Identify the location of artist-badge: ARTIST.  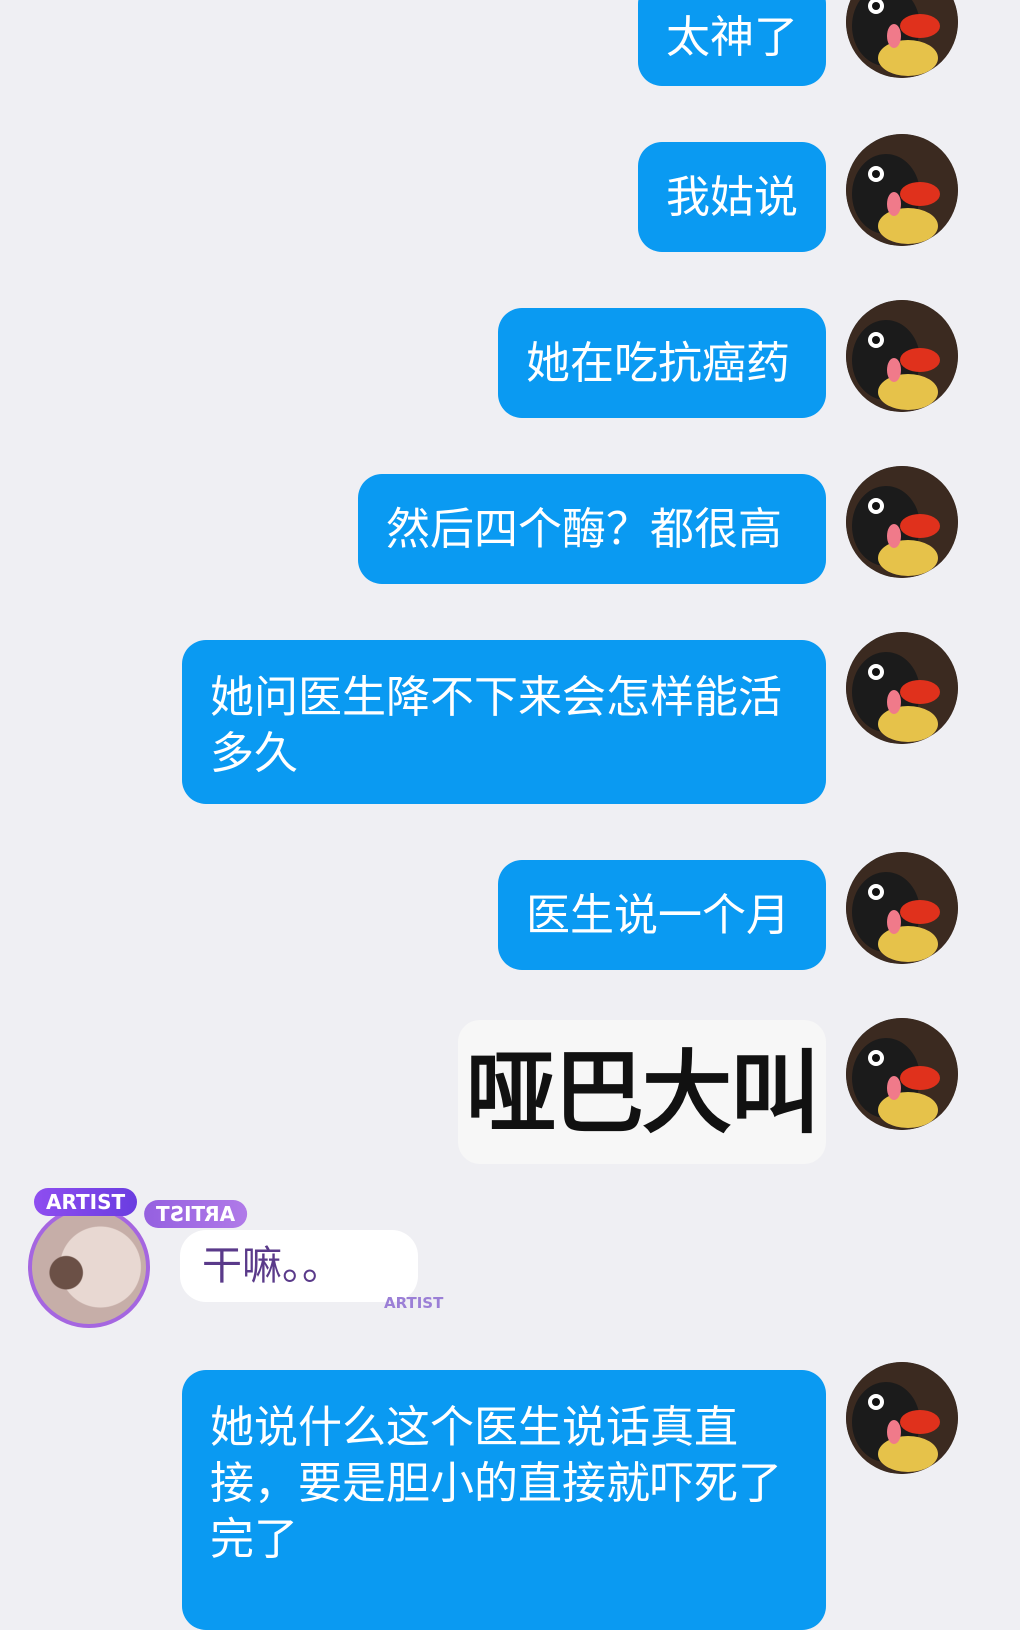
(86, 1202).